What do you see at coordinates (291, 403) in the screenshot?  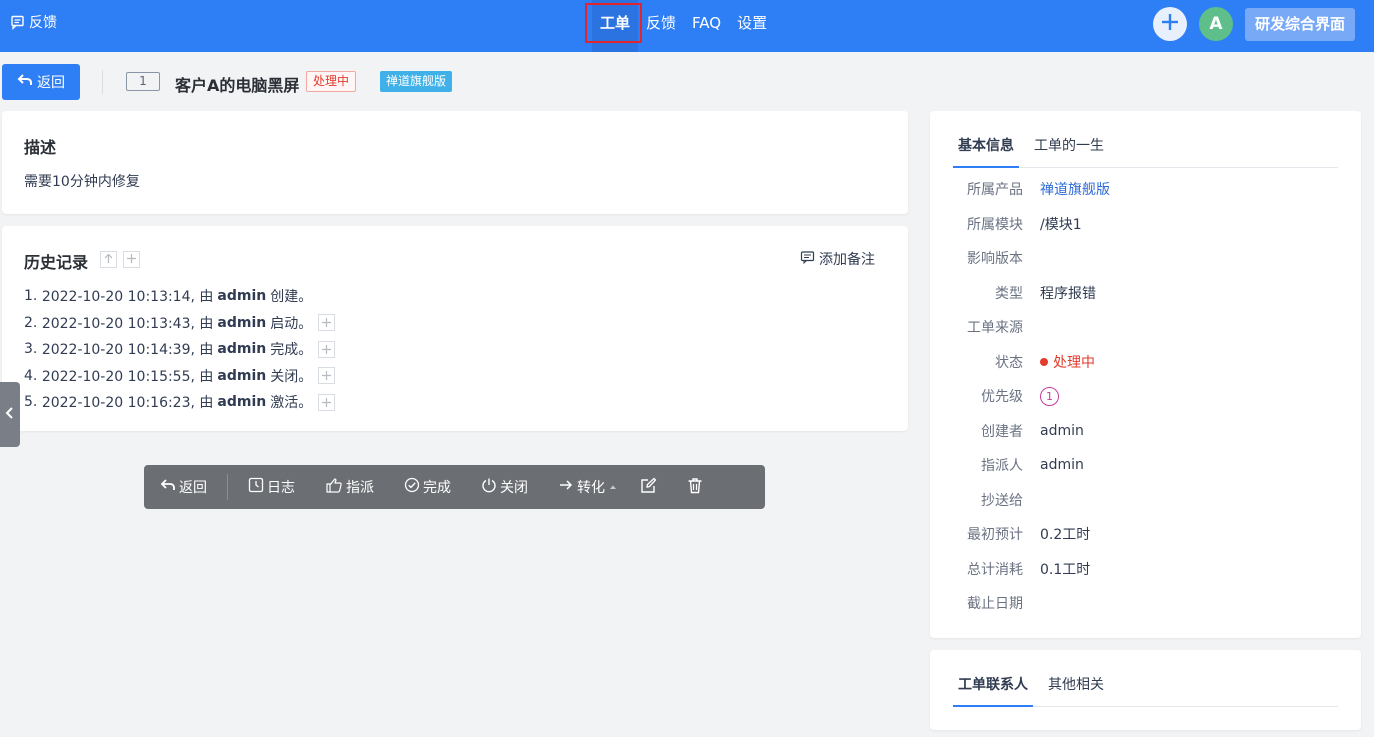 I see `history-item-action: 激活。` at bounding box center [291, 403].